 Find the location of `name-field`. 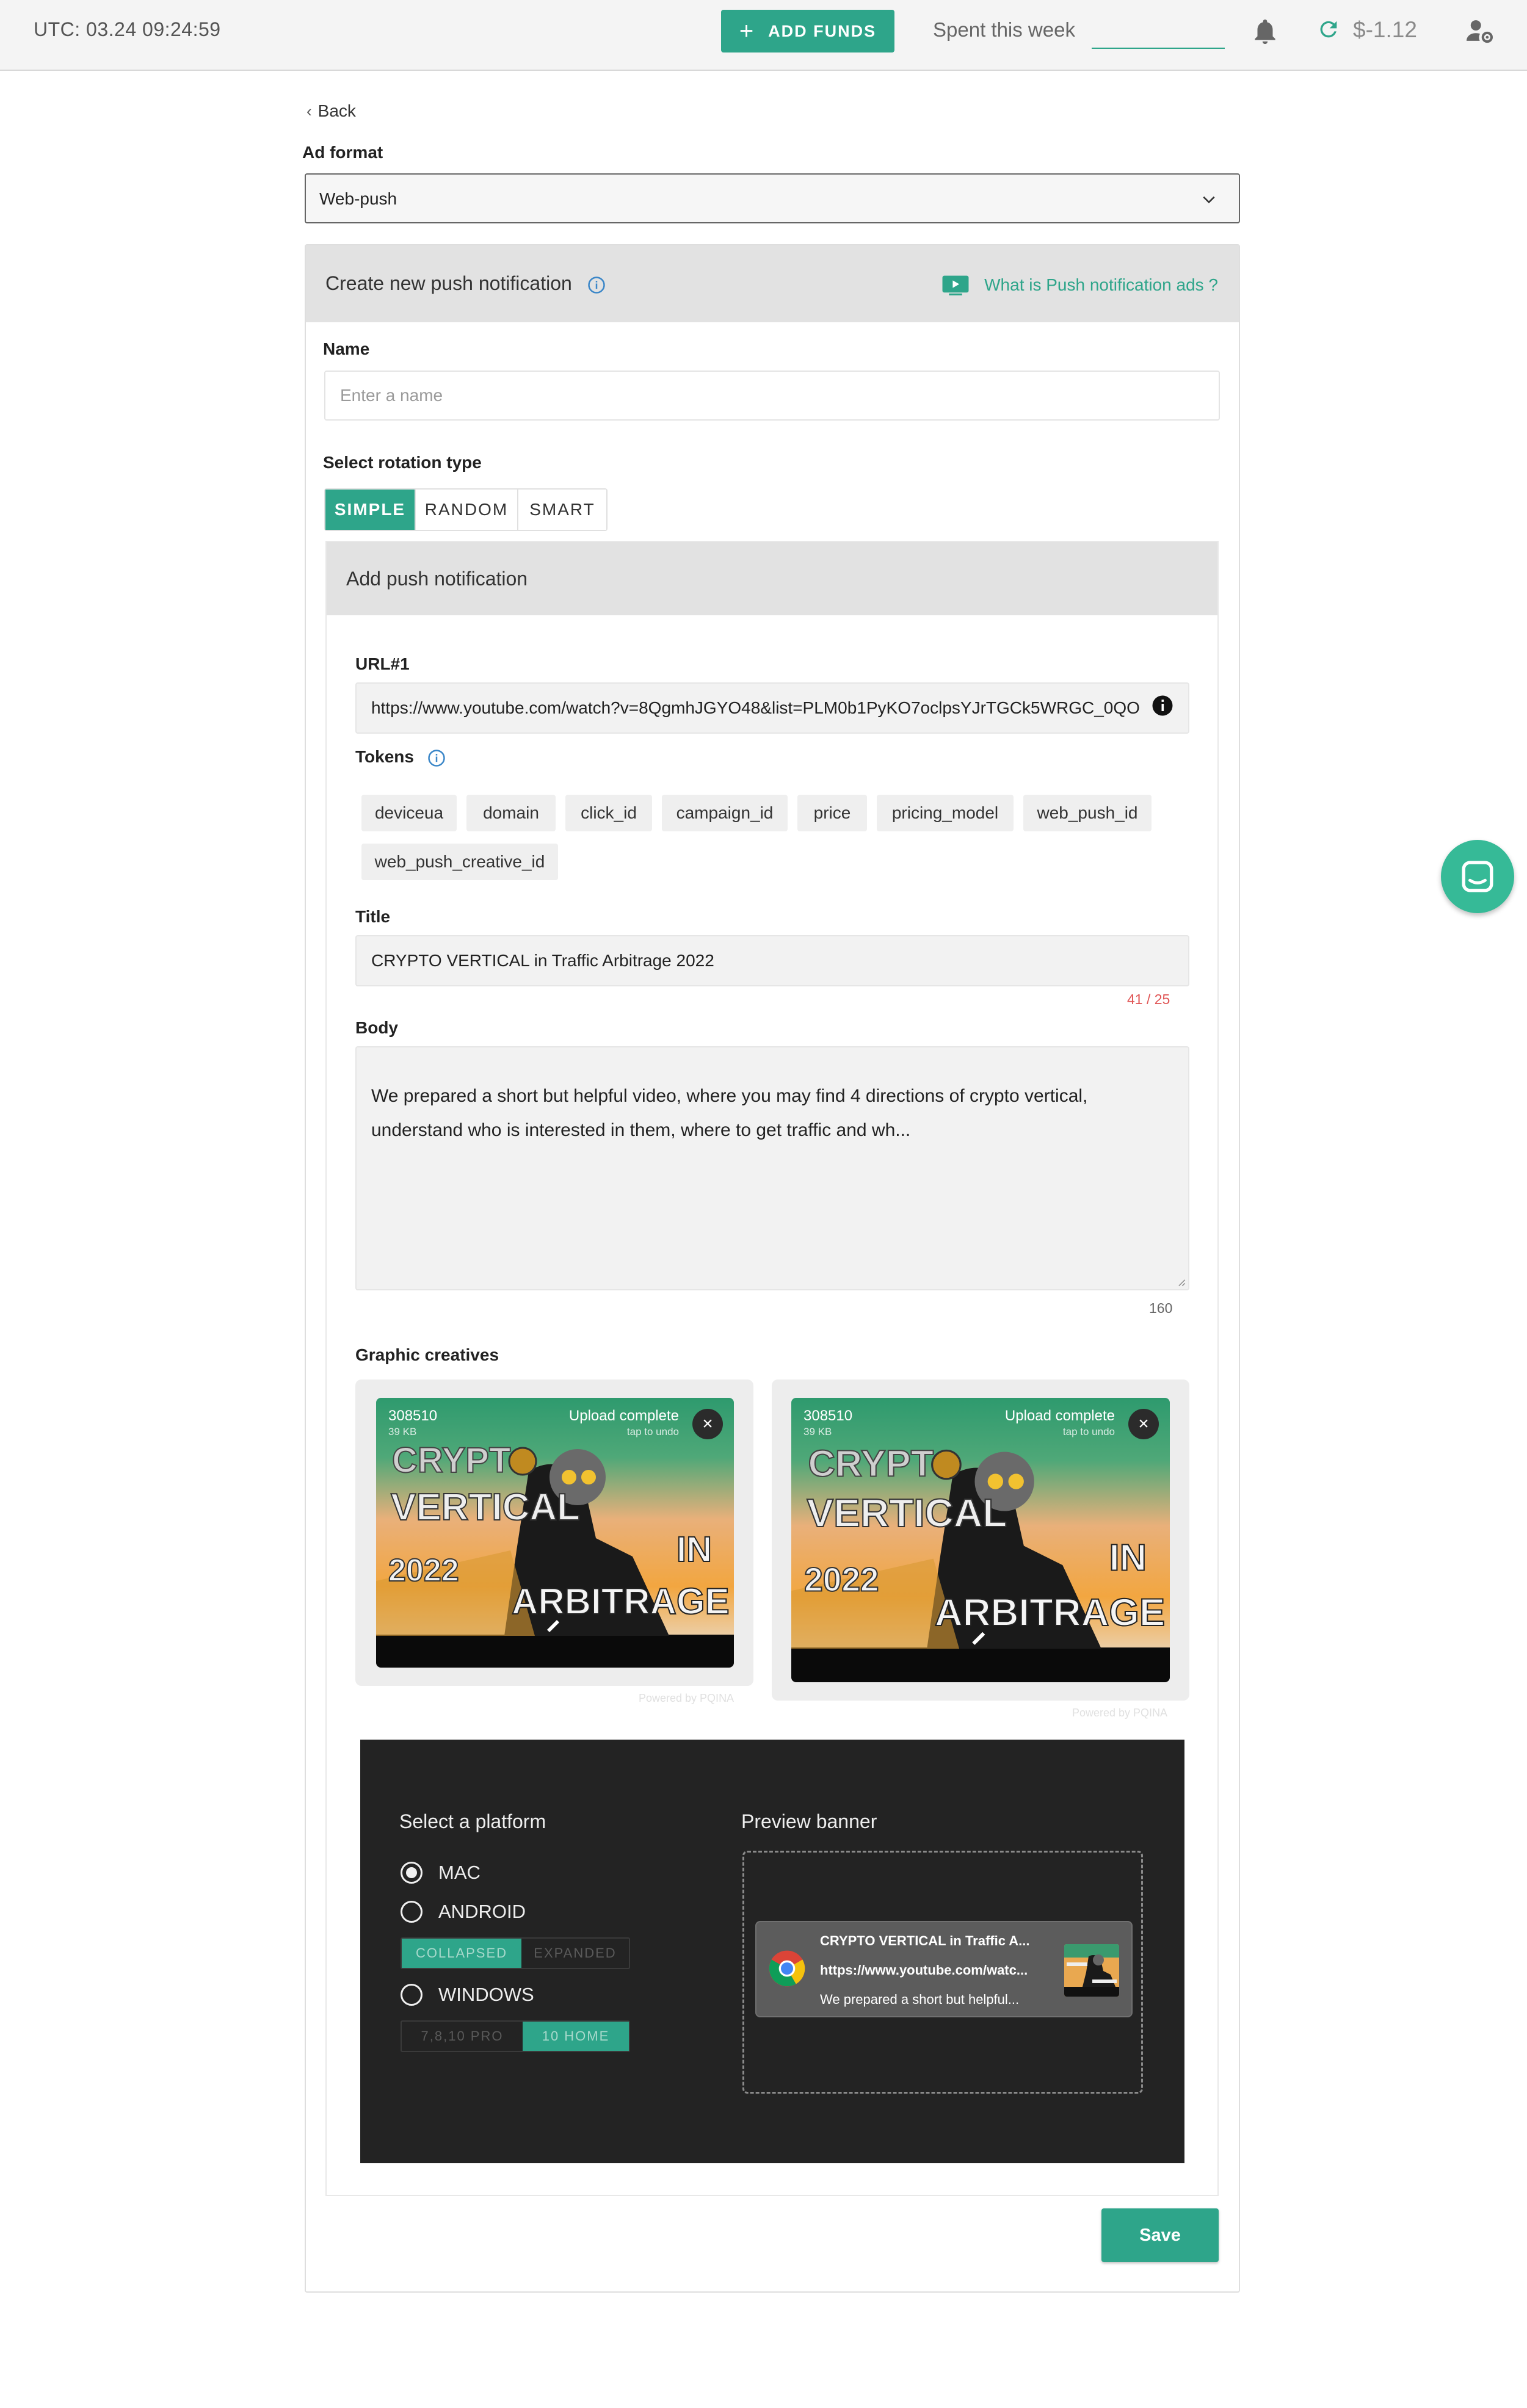

name-field is located at coordinates (772, 396).